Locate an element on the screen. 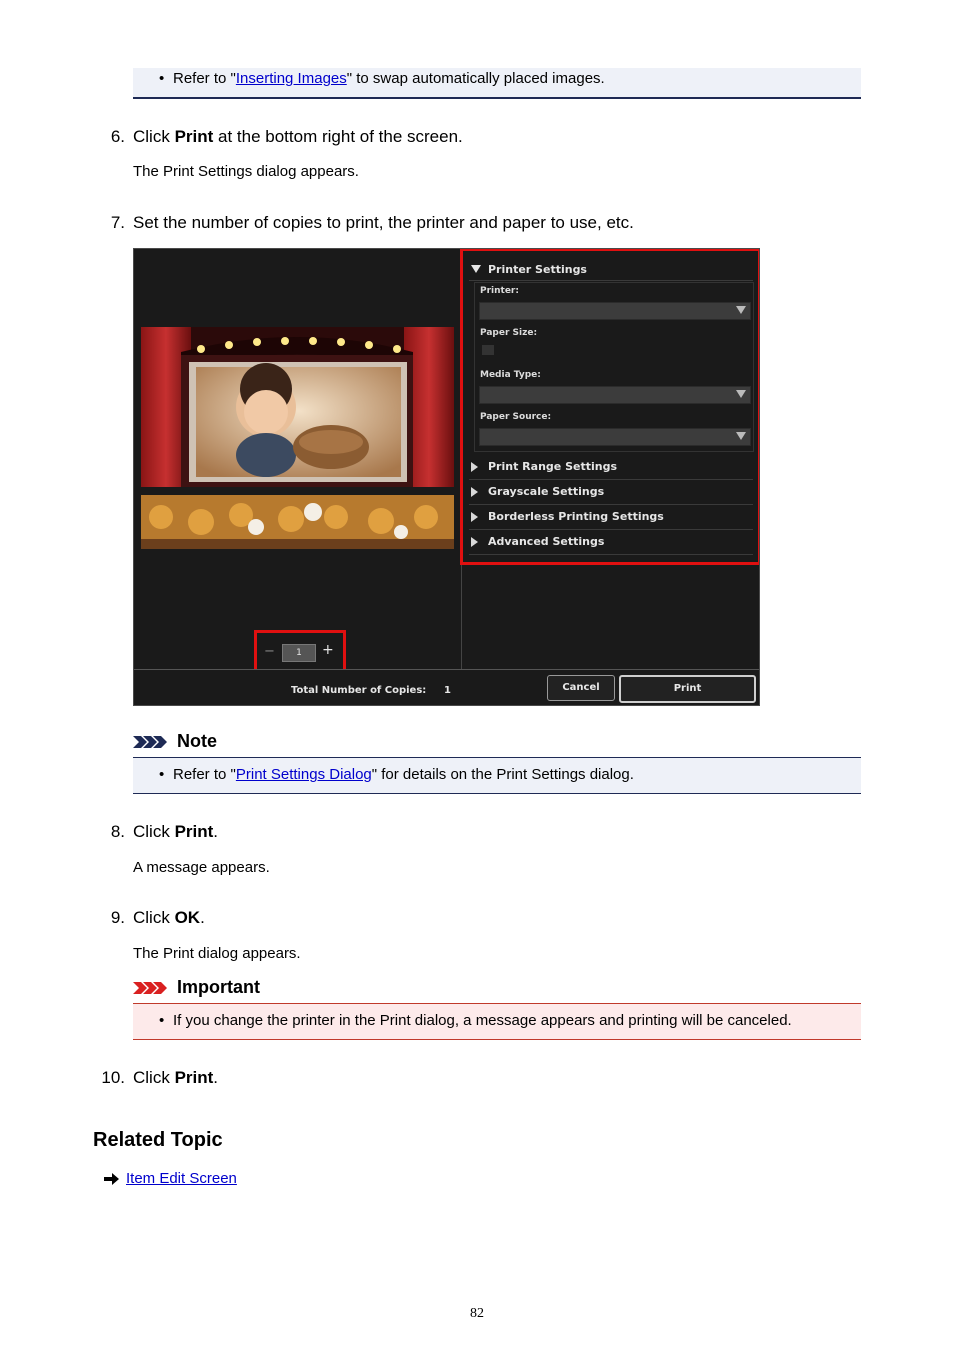 The image size is (954, 1350). step-6-desc: The Print Settings dialog appears. is located at coordinates (246, 171).